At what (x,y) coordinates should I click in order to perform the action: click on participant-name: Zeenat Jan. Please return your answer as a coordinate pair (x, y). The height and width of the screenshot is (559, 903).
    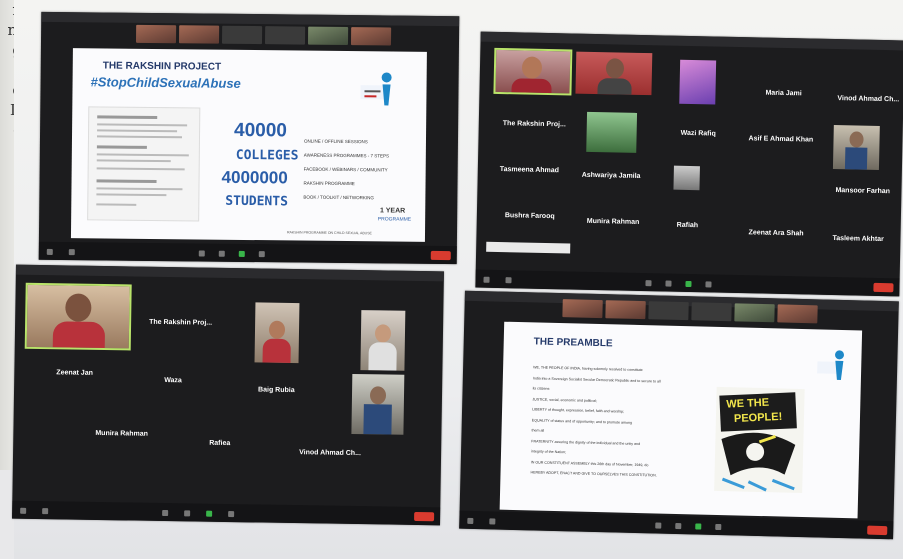
    Looking at the image, I should click on (74, 373).